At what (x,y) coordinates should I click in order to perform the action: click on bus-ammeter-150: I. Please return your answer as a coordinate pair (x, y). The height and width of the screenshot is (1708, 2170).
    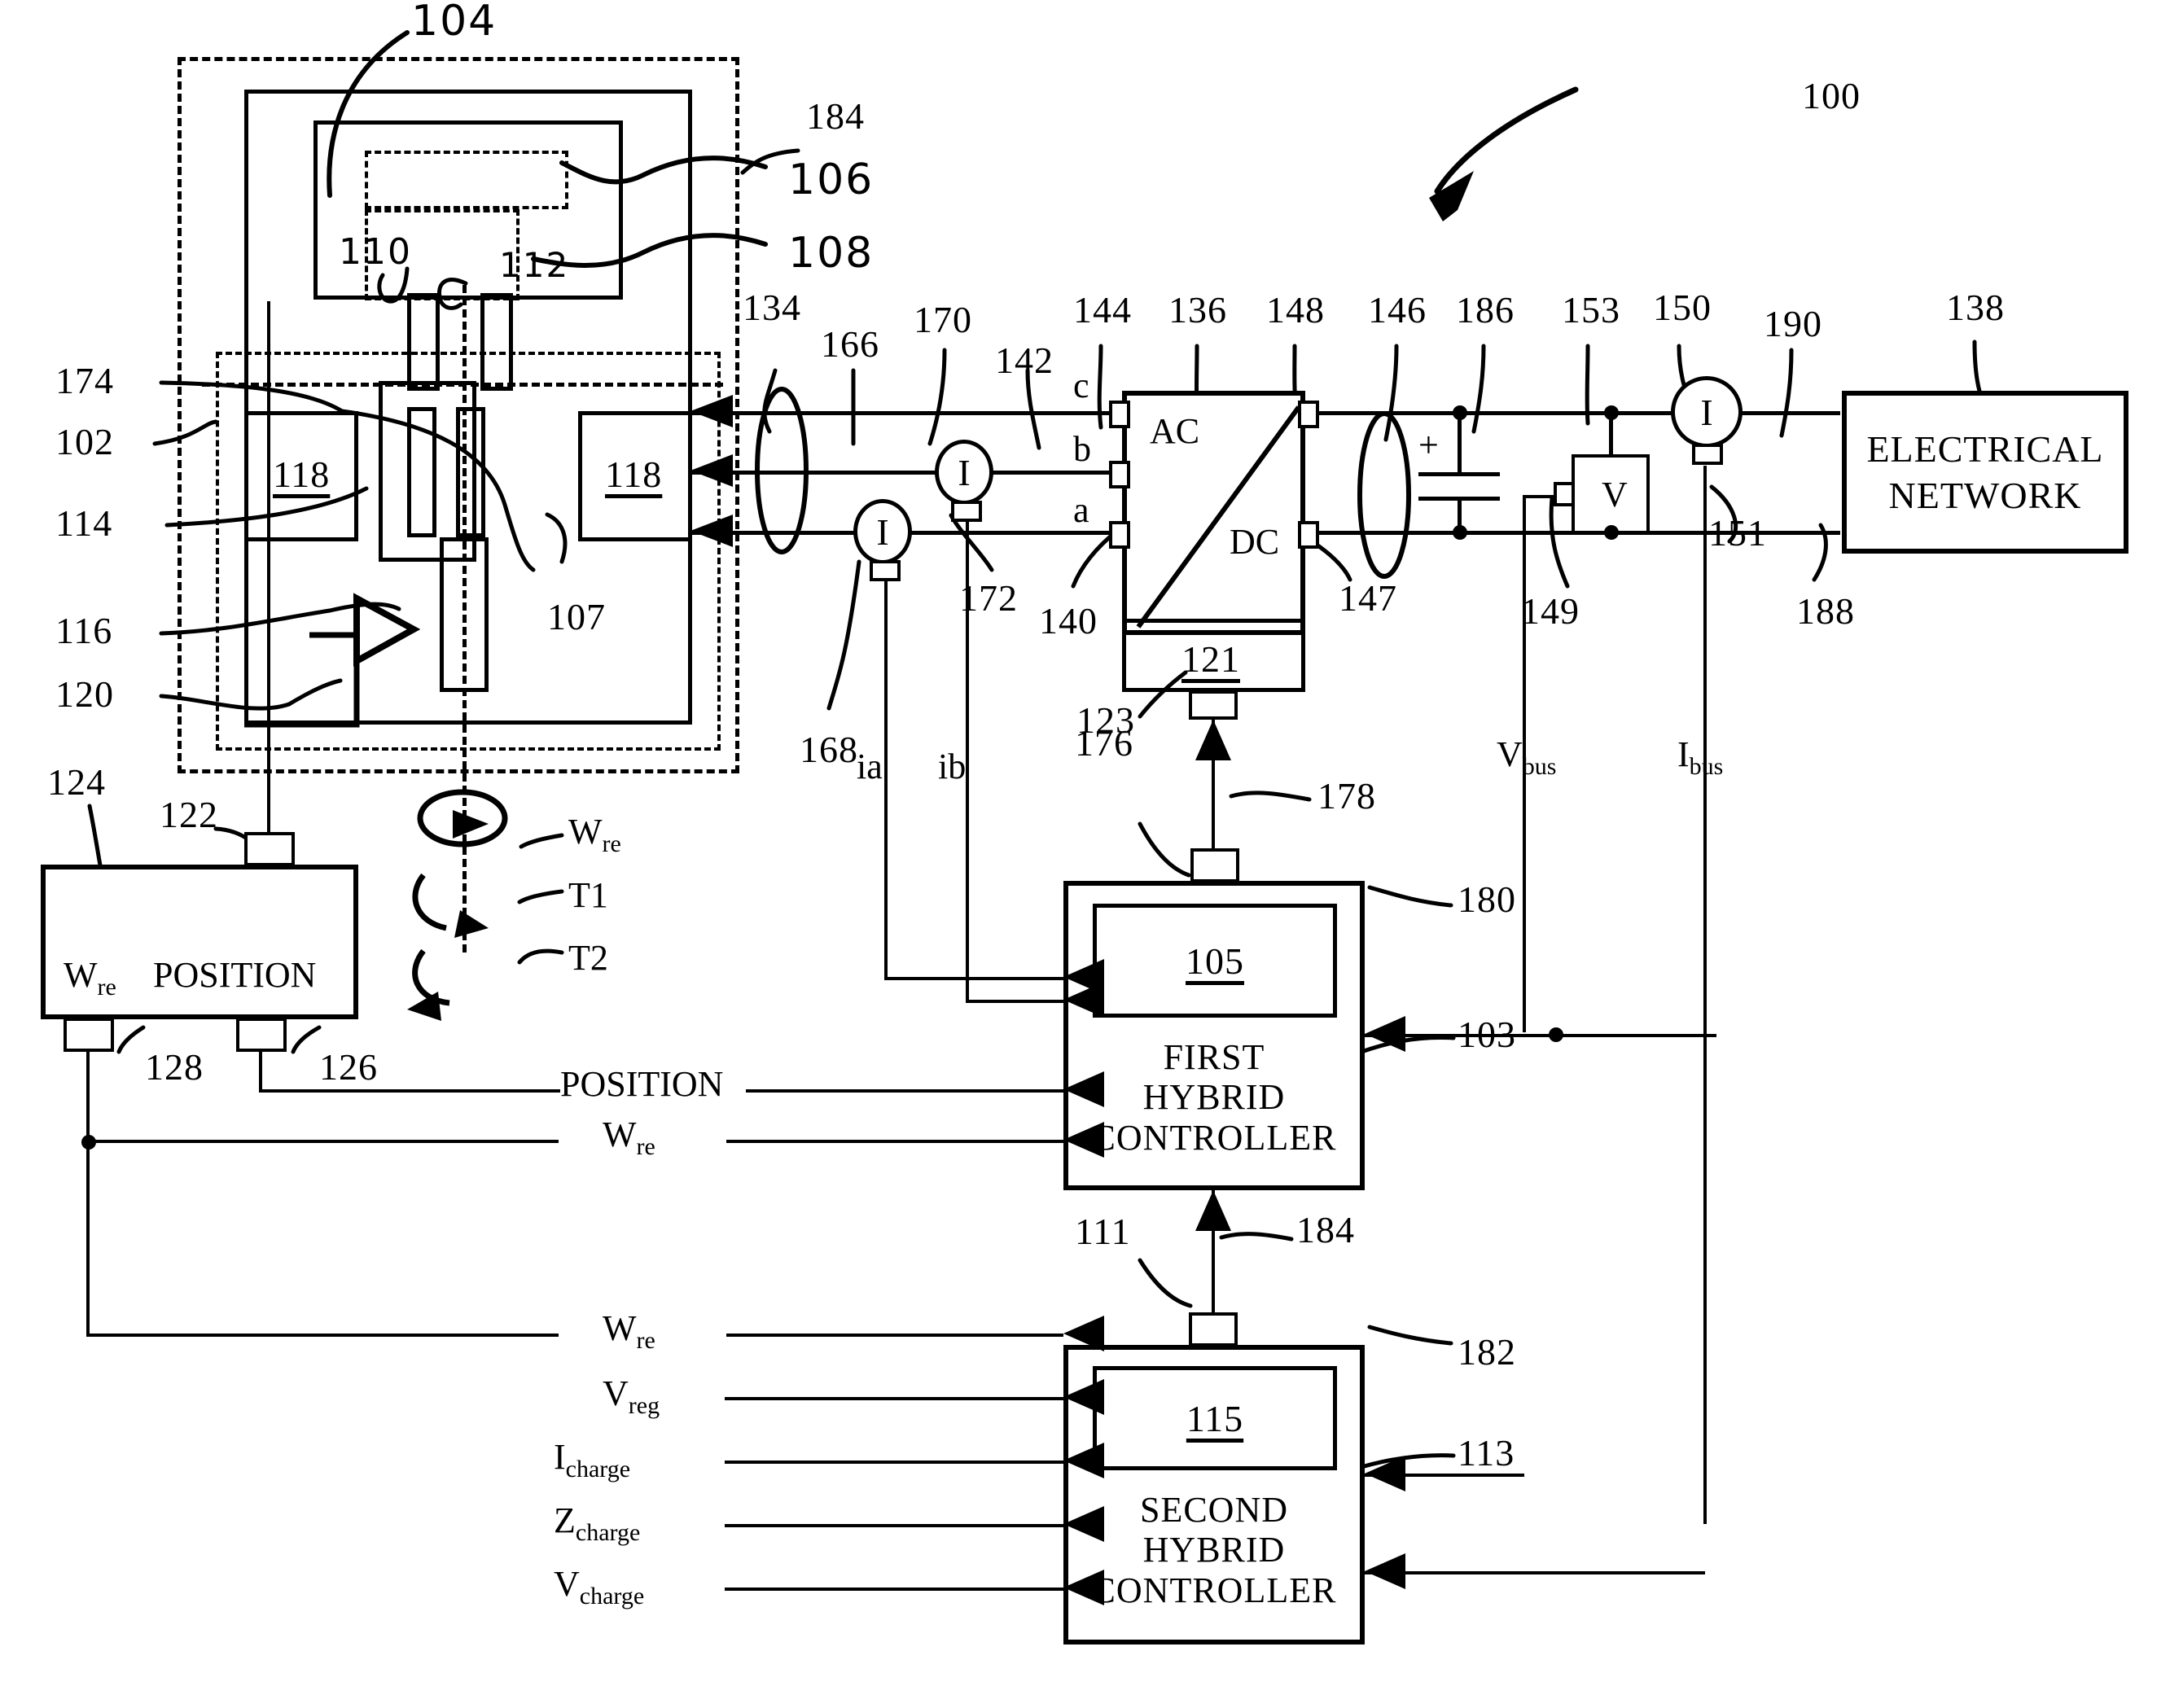
    Looking at the image, I should click on (1707, 412).